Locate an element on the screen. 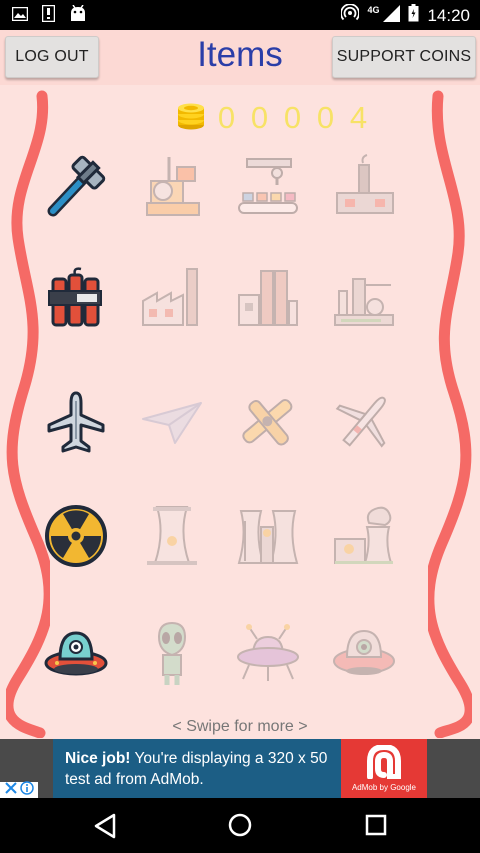 The image size is (480, 853). alien-ship-icon is located at coordinates (364, 652).